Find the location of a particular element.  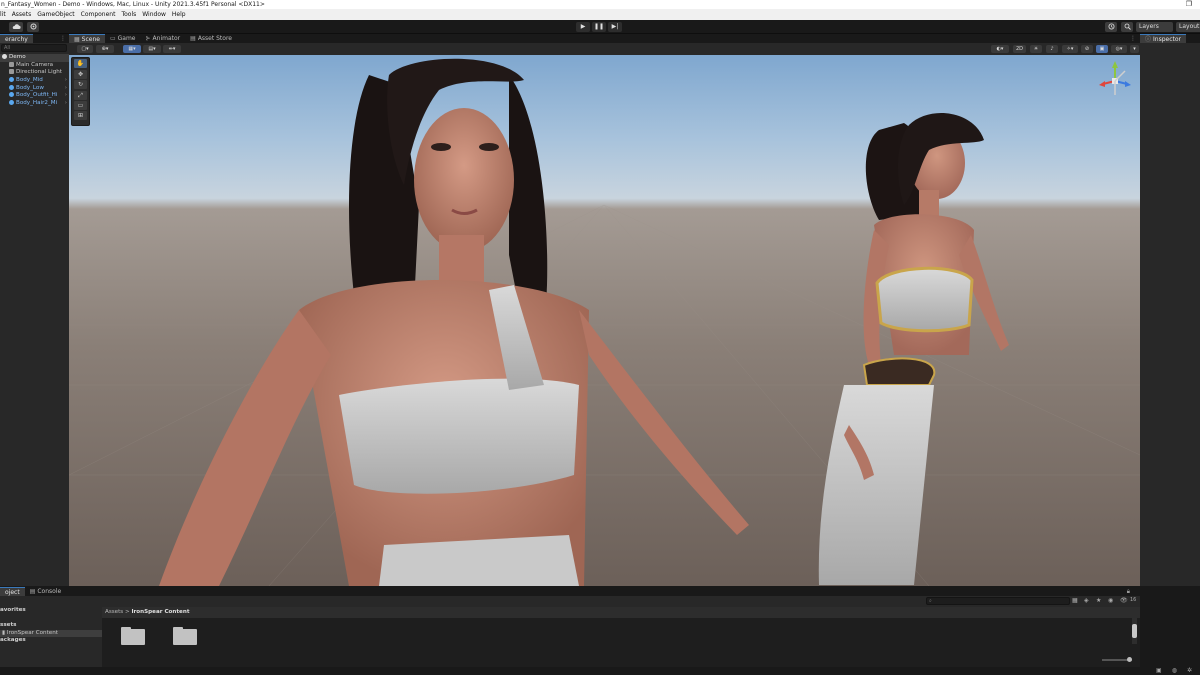

favorite-icon: ★ is located at coordinates (1098, 600).